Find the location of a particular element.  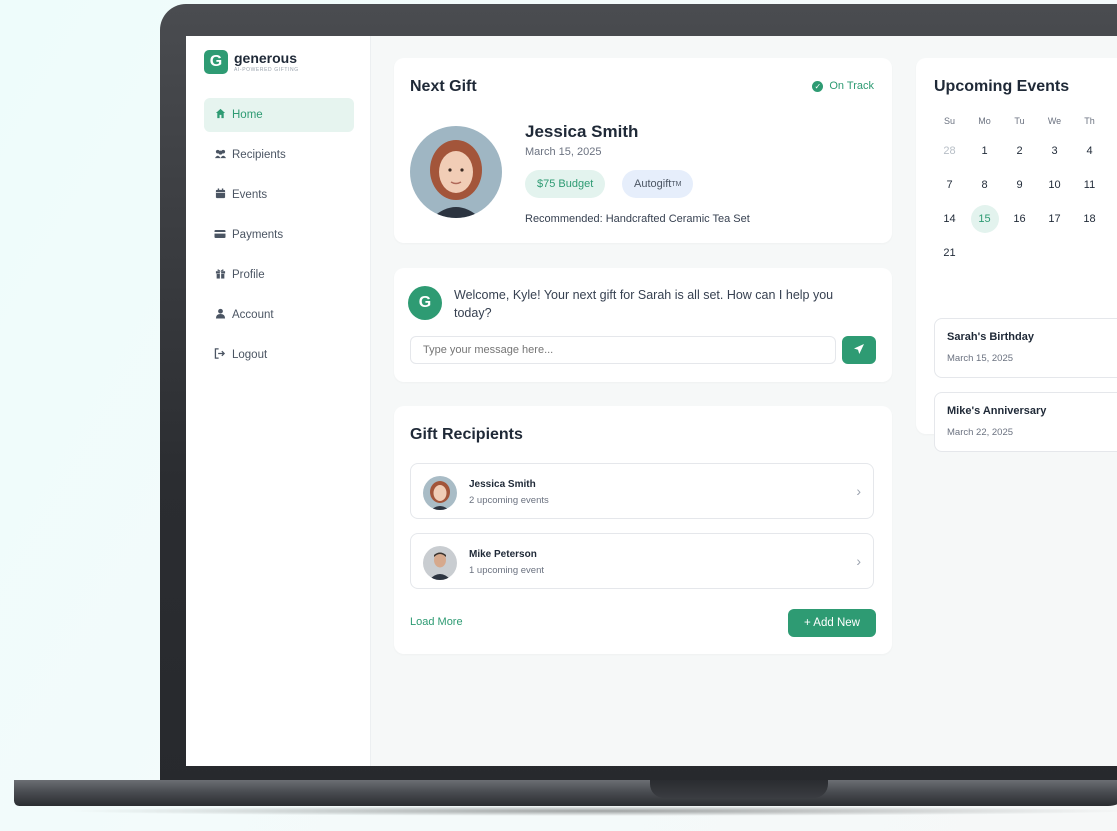

gift-date: March 15, 2025 is located at coordinates (563, 152).